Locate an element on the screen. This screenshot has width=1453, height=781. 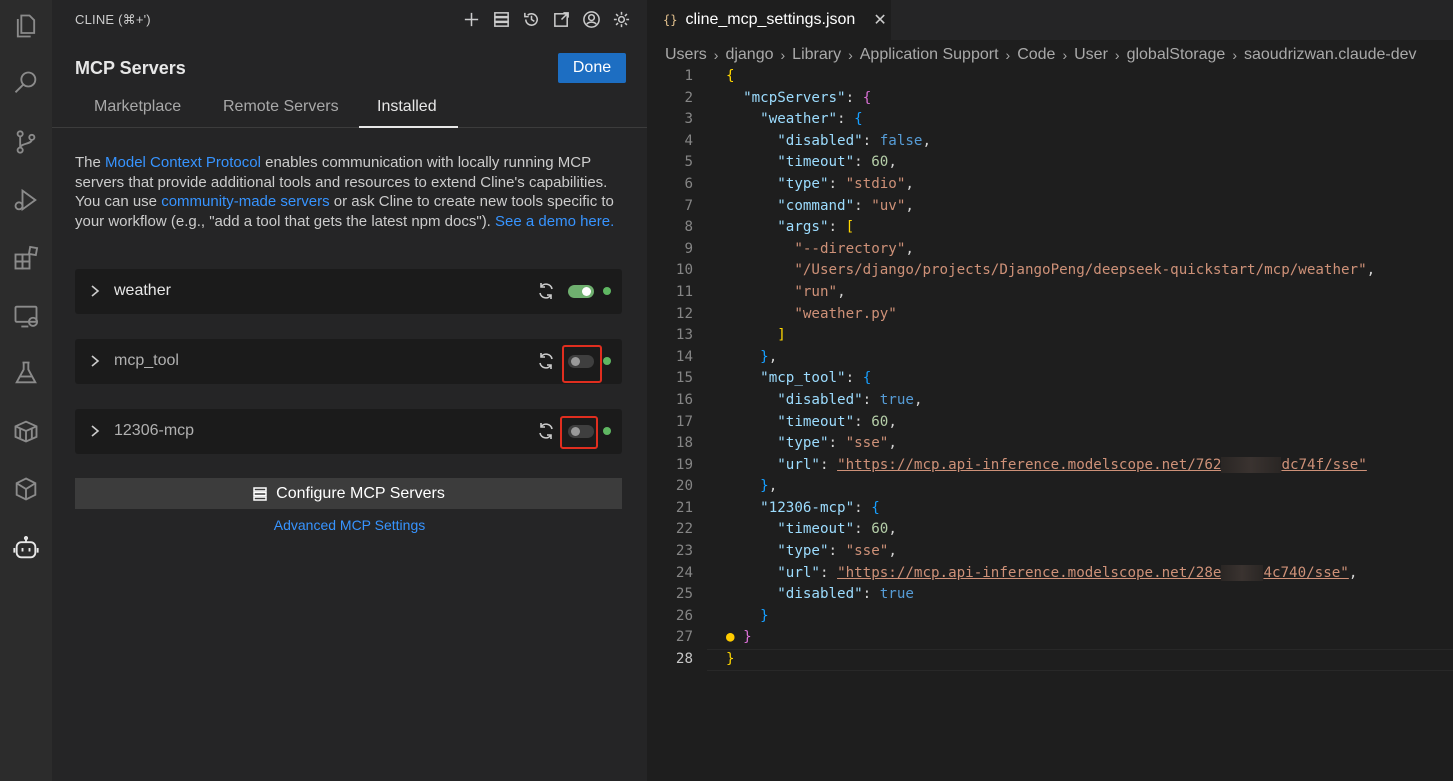
code-line: 6 "type": "stdio", is located at coordinates (1050, 185).